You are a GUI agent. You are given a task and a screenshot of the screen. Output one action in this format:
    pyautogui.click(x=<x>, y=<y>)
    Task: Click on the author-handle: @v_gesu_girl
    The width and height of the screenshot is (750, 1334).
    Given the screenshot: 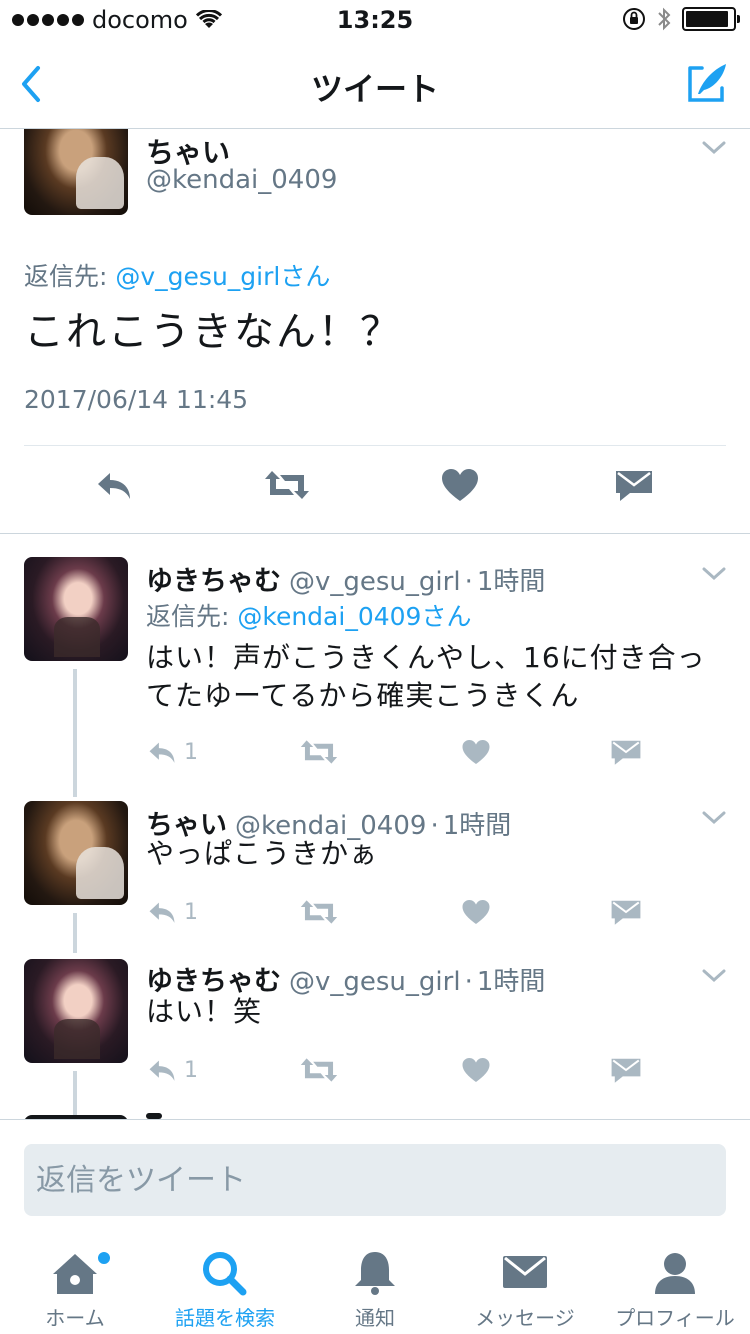 What is the action you would take?
    pyautogui.click(x=375, y=582)
    